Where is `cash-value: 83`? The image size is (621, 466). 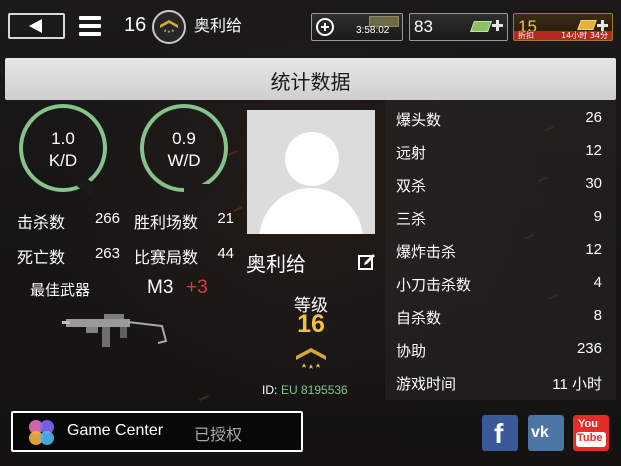 cash-value: 83 is located at coordinates (423, 26).